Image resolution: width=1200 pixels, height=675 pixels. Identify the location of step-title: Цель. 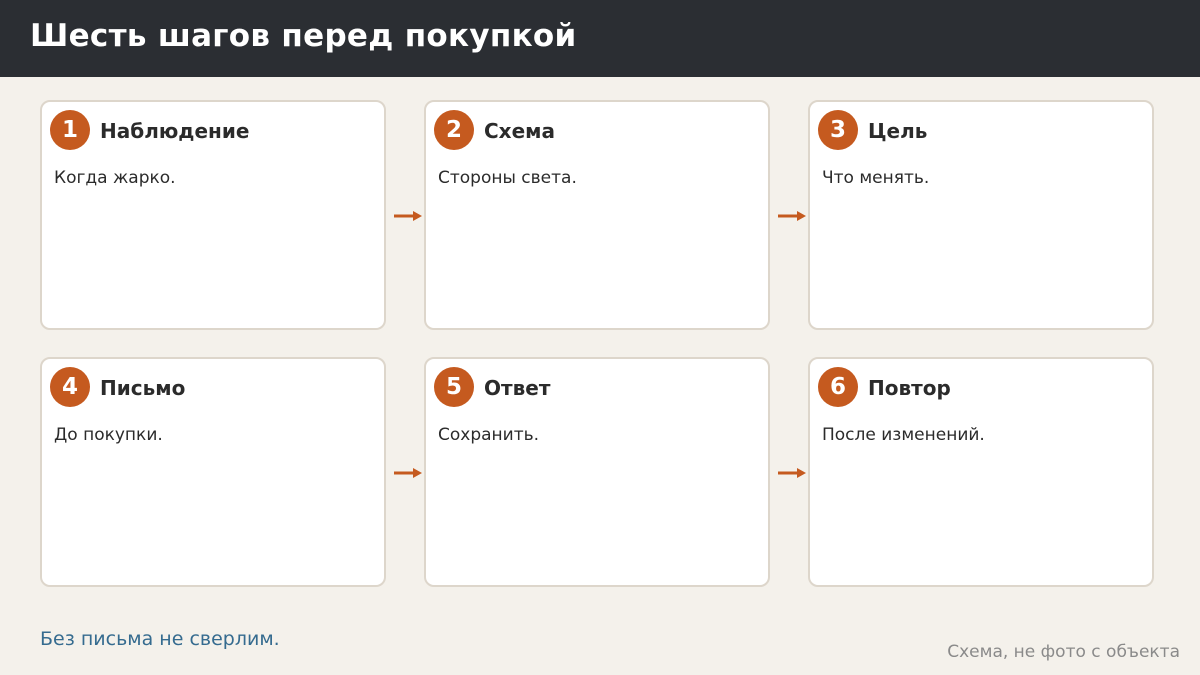
(898, 131).